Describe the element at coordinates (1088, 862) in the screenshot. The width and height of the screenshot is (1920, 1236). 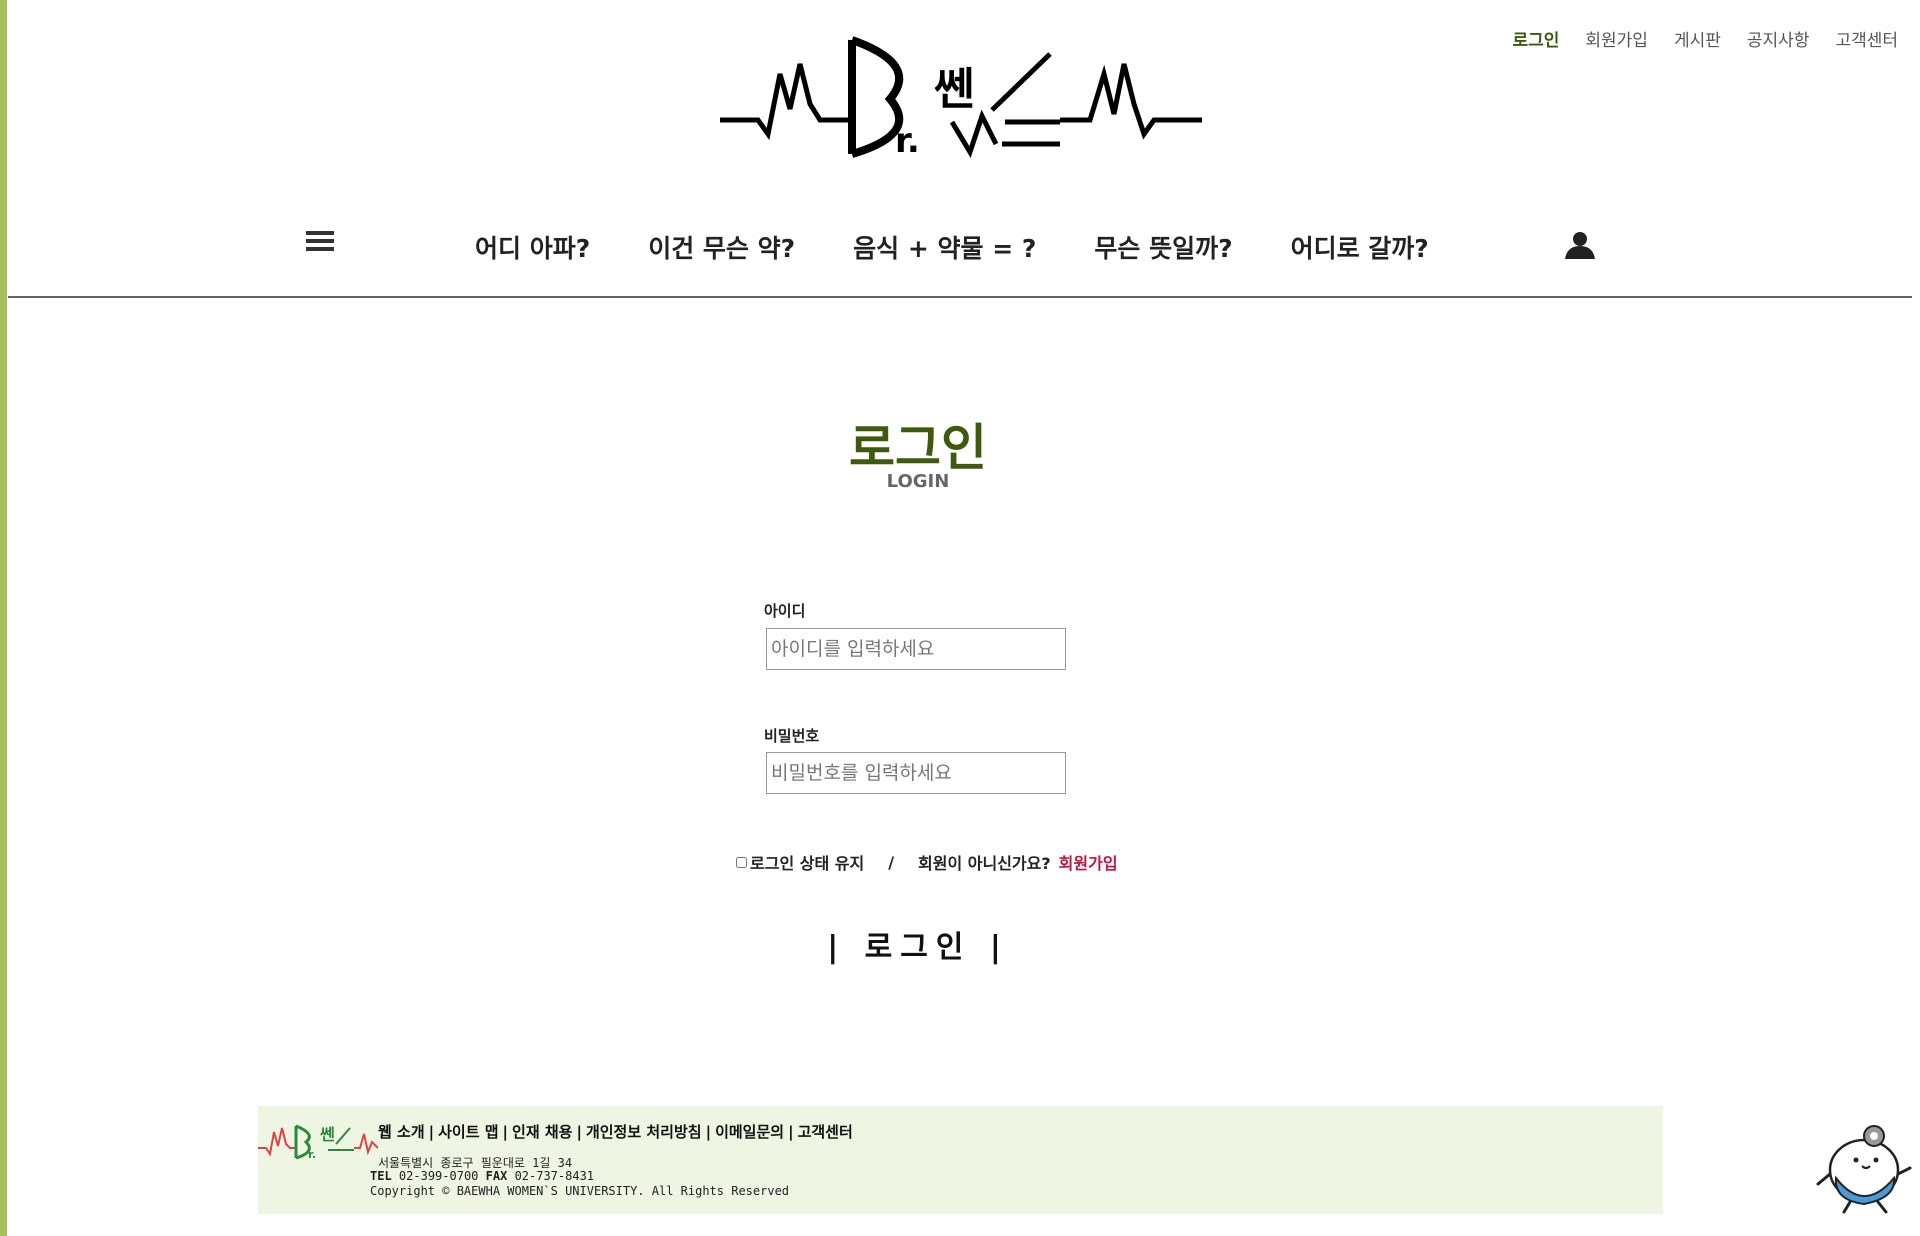
I see `signup-link: 회원가입` at that location.